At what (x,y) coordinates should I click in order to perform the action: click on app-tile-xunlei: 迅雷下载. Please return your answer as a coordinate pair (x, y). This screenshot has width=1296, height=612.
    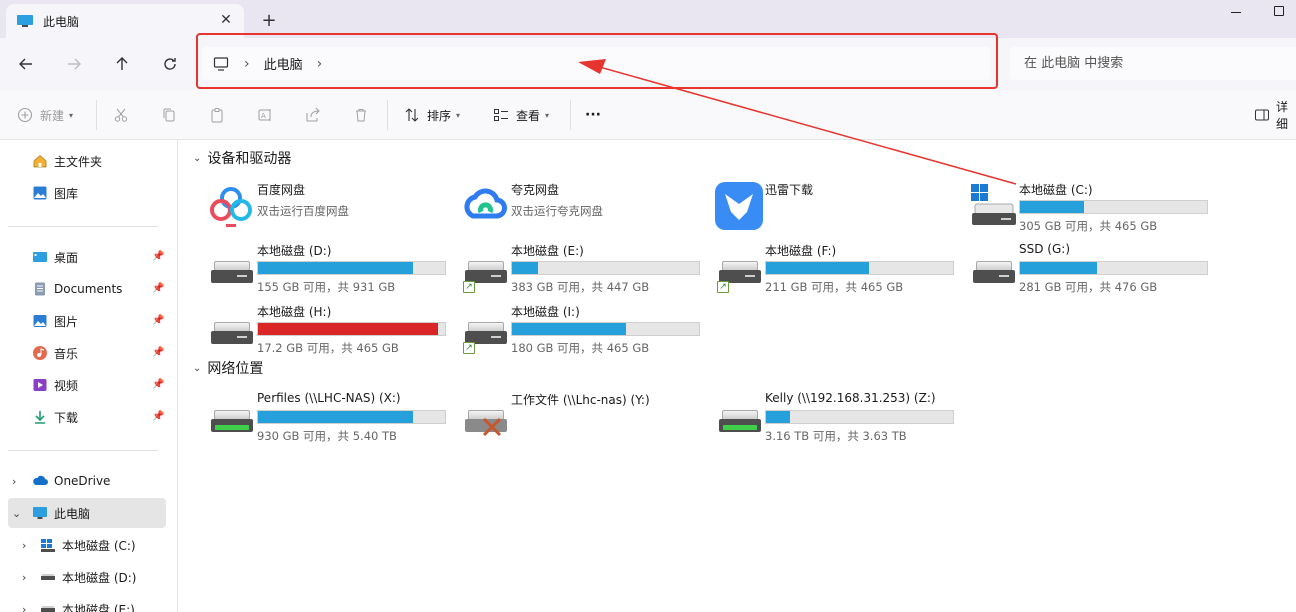
    Looking at the image, I should click on (837, 207).